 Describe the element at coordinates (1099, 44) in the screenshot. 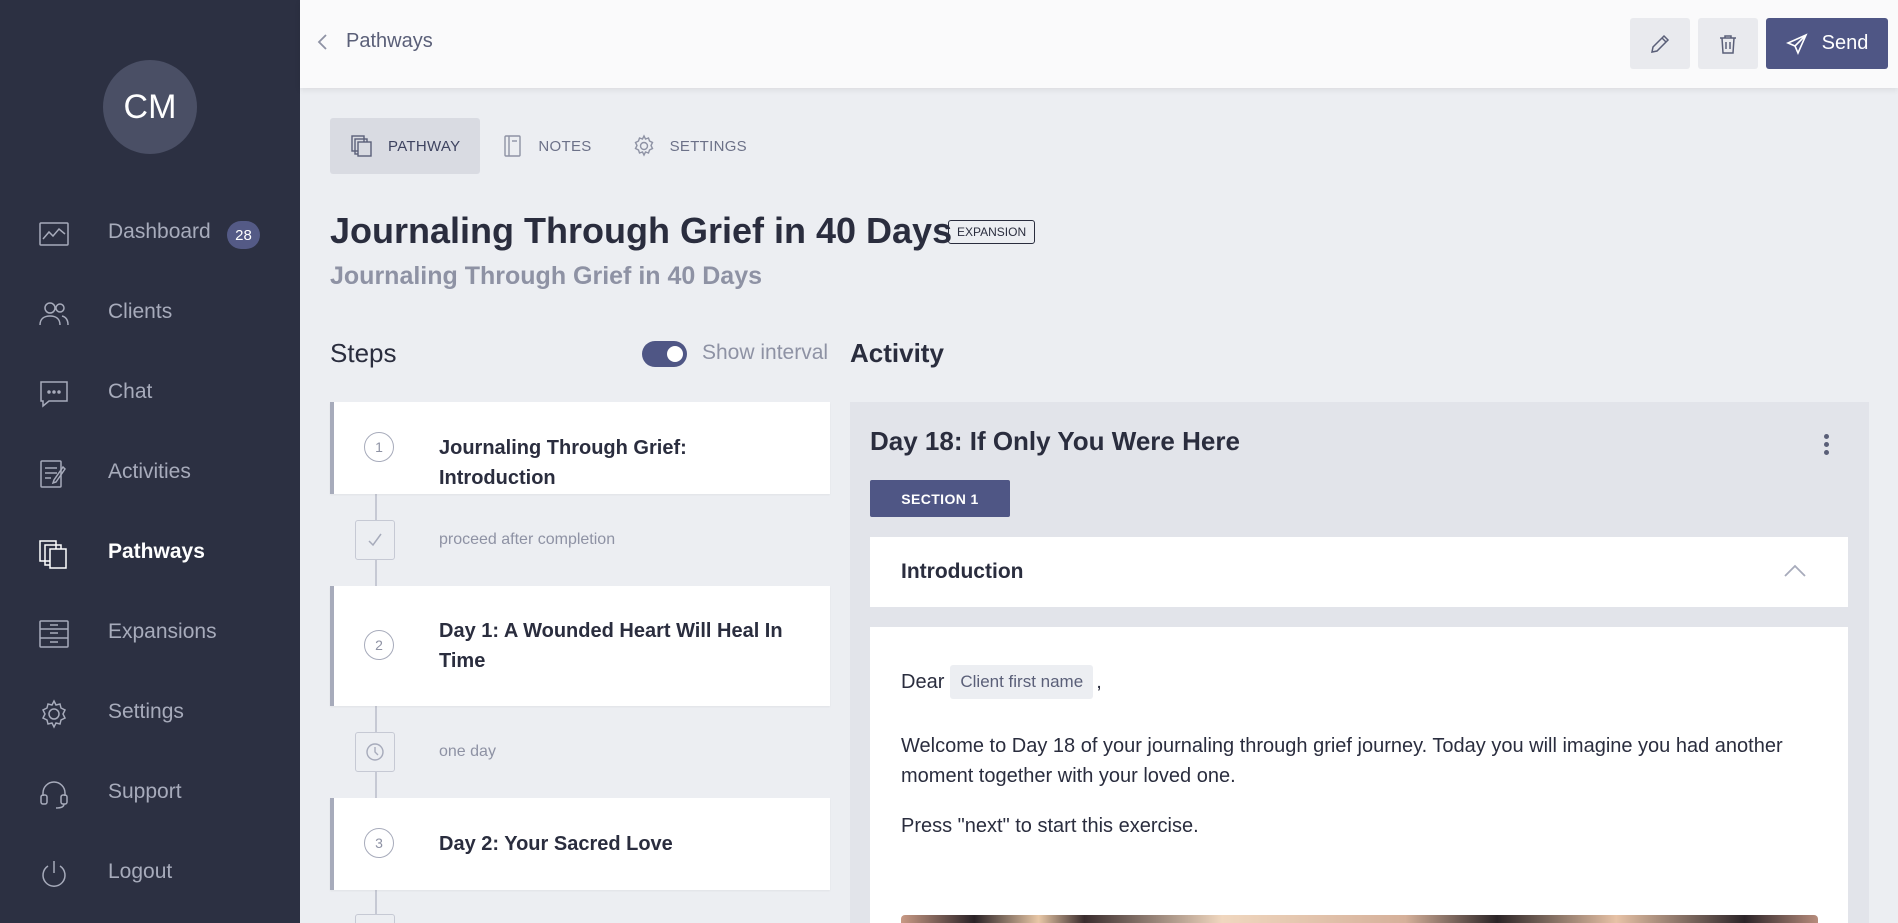

I see `top-header: Pathways Send` at that location.